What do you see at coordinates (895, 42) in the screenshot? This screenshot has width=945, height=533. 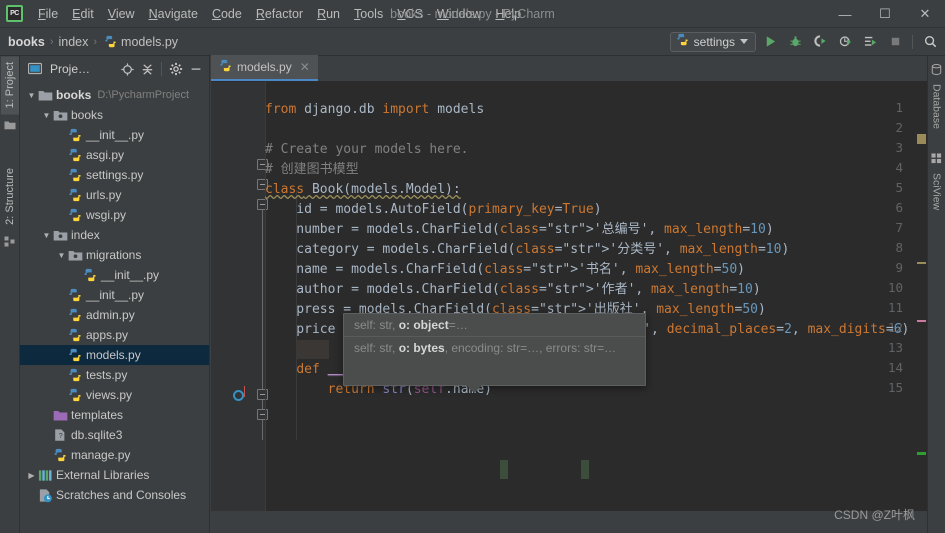 I see `stop-icon` at bounding box center [895, 42].